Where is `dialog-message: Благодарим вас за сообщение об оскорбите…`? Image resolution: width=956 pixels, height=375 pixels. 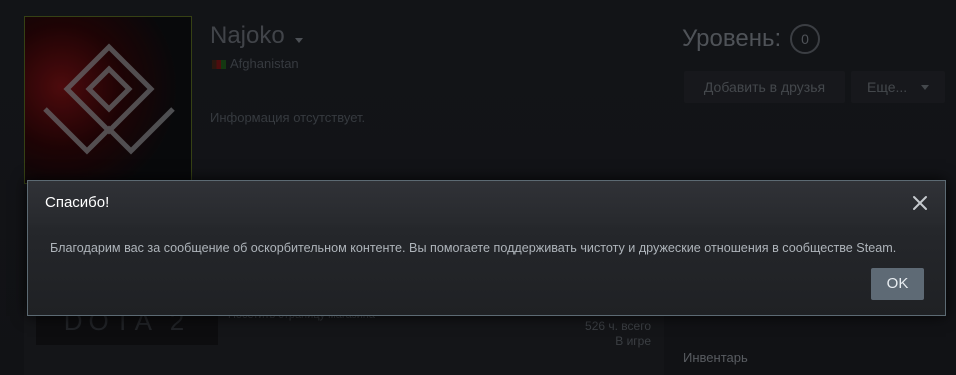
dialog-message: Благодарим вас за сообщение об оскорбите… is located at coordinates (473, 248).